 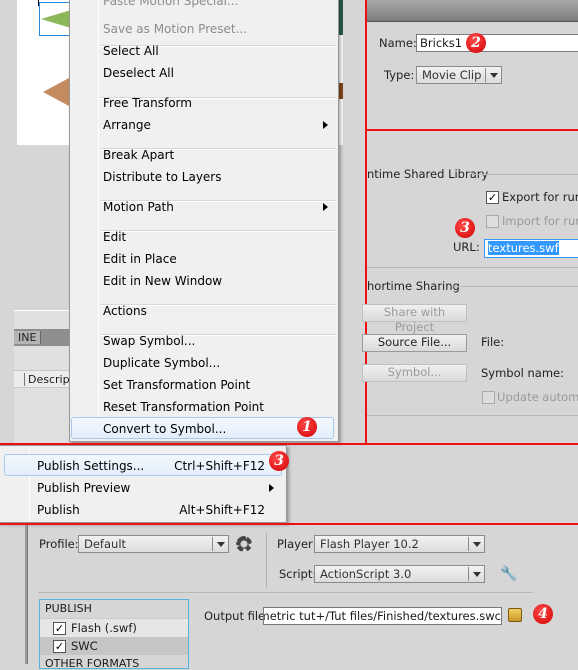 I want to click on import-runtime-label: Import for runt, so click(x=540, y=221).